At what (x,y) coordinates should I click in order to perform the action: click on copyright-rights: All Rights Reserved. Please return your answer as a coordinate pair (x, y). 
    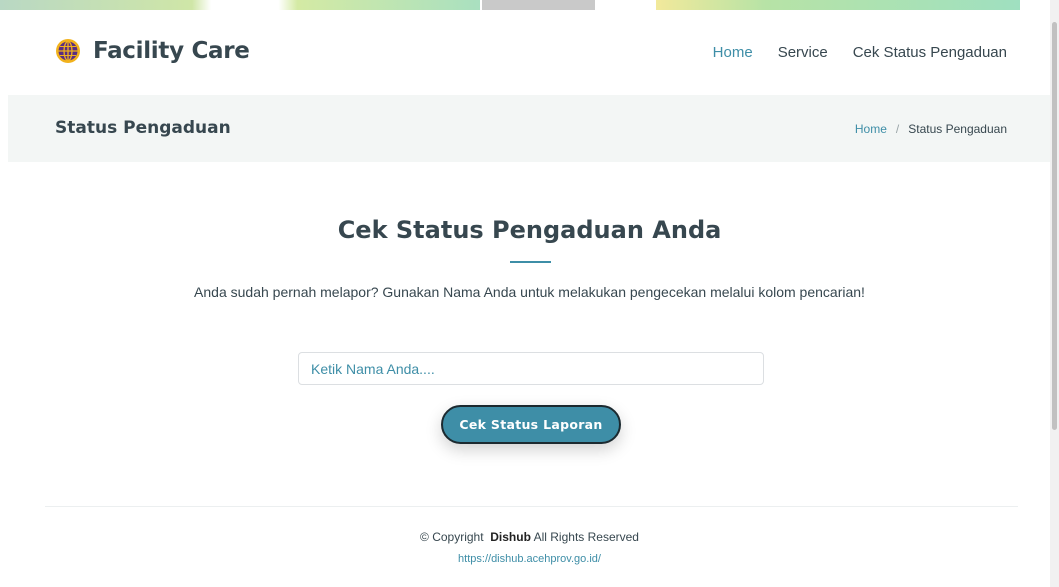
    Looking at the image, I should click on (586, 537).